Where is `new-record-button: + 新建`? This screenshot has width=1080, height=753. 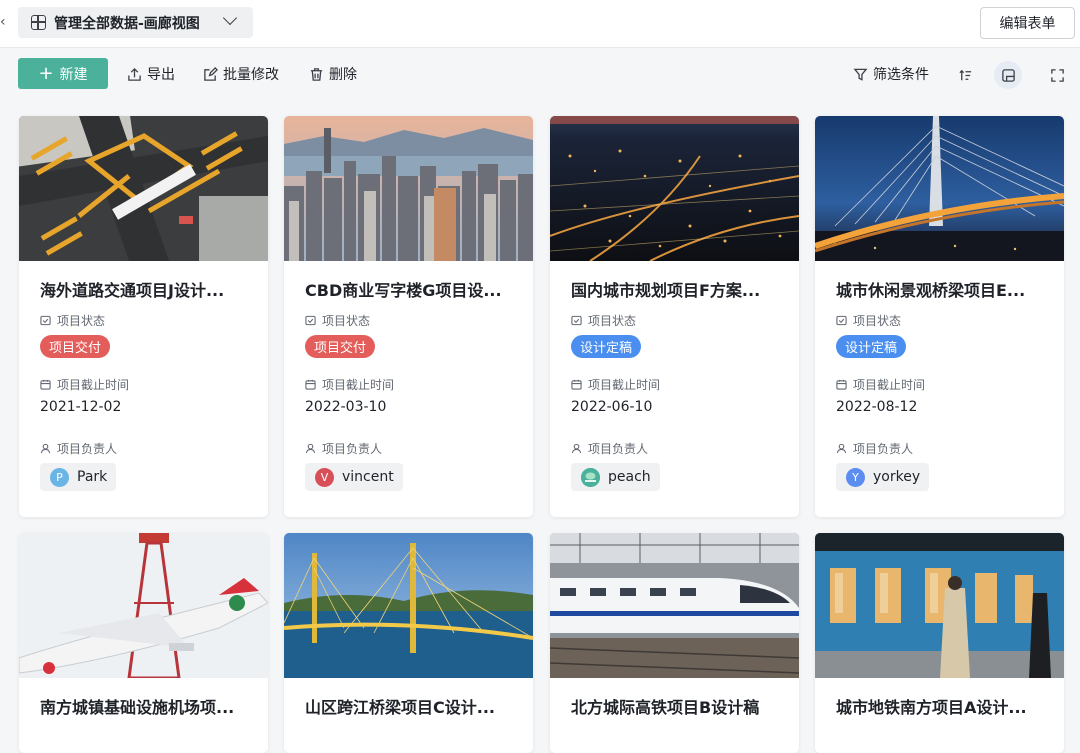
new-record-button: + 新建 is located at coordinates (63, 73).